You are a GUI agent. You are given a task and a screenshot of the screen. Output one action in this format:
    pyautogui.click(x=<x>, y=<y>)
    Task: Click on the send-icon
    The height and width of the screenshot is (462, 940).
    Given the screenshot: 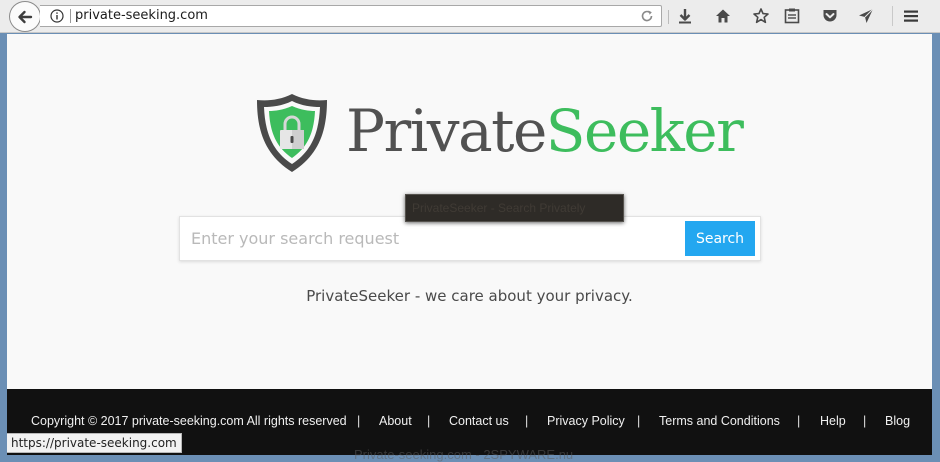 What is the action you would take?
    pyautogui.click(x=866, y=16)
    